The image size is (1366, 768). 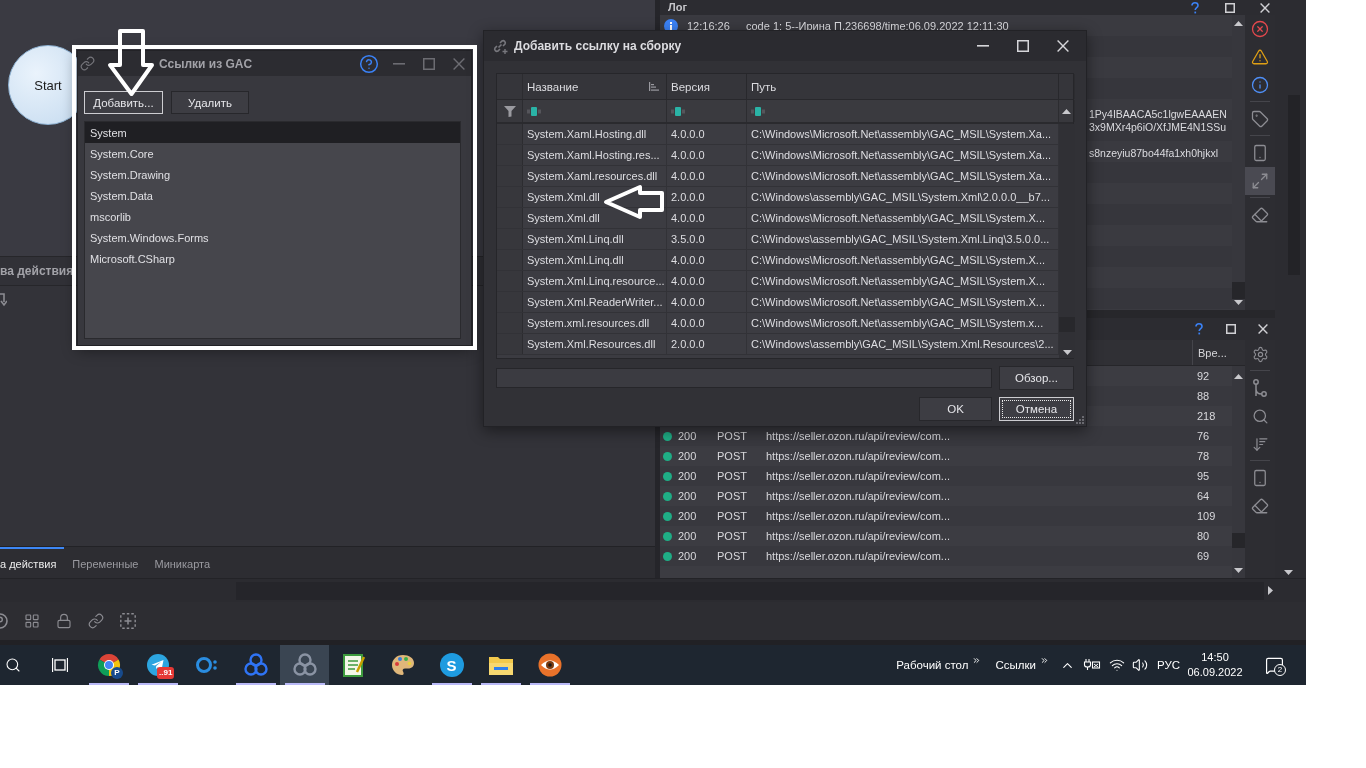 I want to click on column-header: Путь, so click(x=903, y=86).